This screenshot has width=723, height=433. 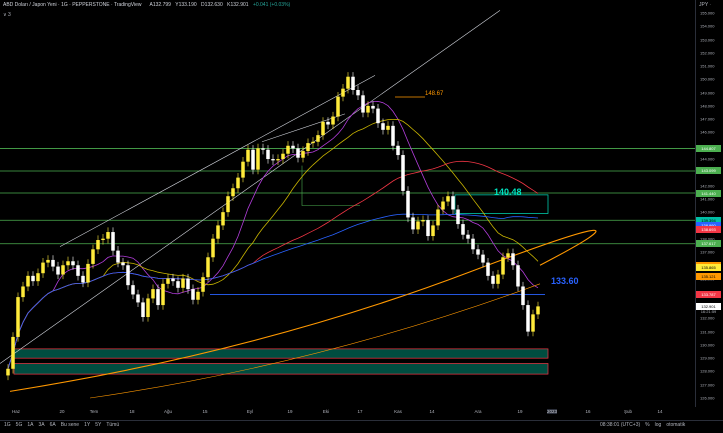 I want to click on timeframe-button: Tümü, so click(x=112, y=425).